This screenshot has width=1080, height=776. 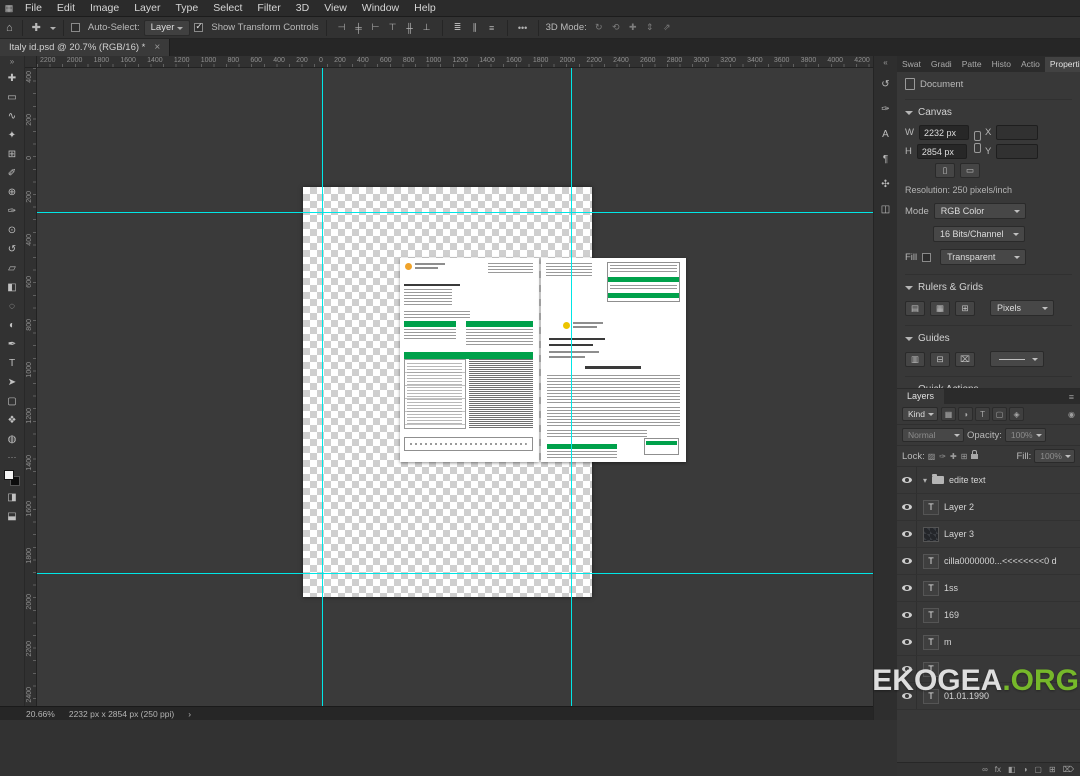 What do you see at coordinates (12, 230) in the screenshot?
I see `clone-stamp-tool: ⊙` at bounding box center [12, 230].